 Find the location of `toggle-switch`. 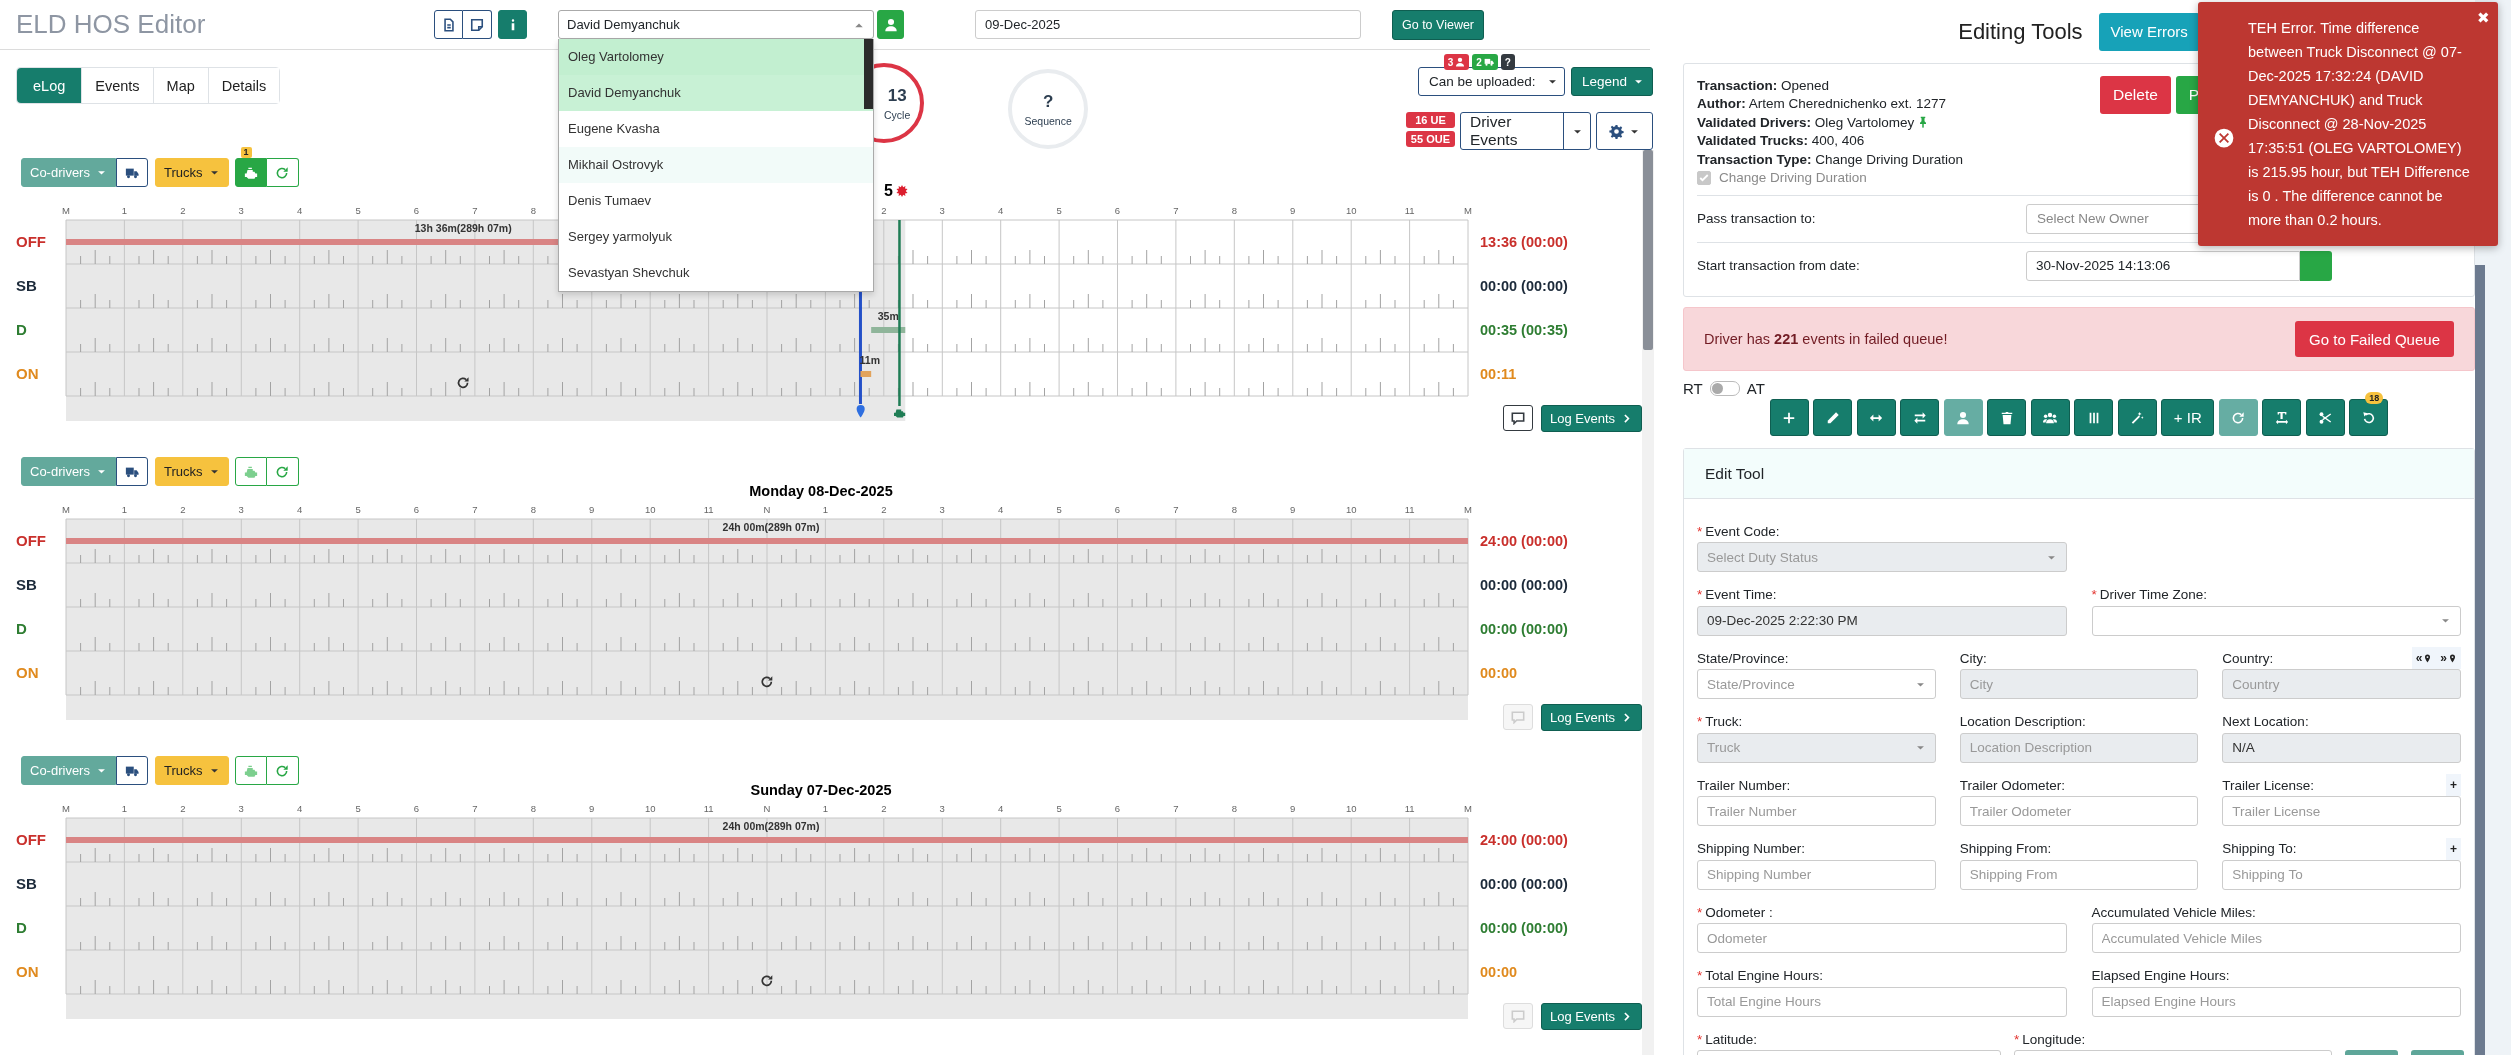

toggle-switch is located at coordinates (1724, 388).